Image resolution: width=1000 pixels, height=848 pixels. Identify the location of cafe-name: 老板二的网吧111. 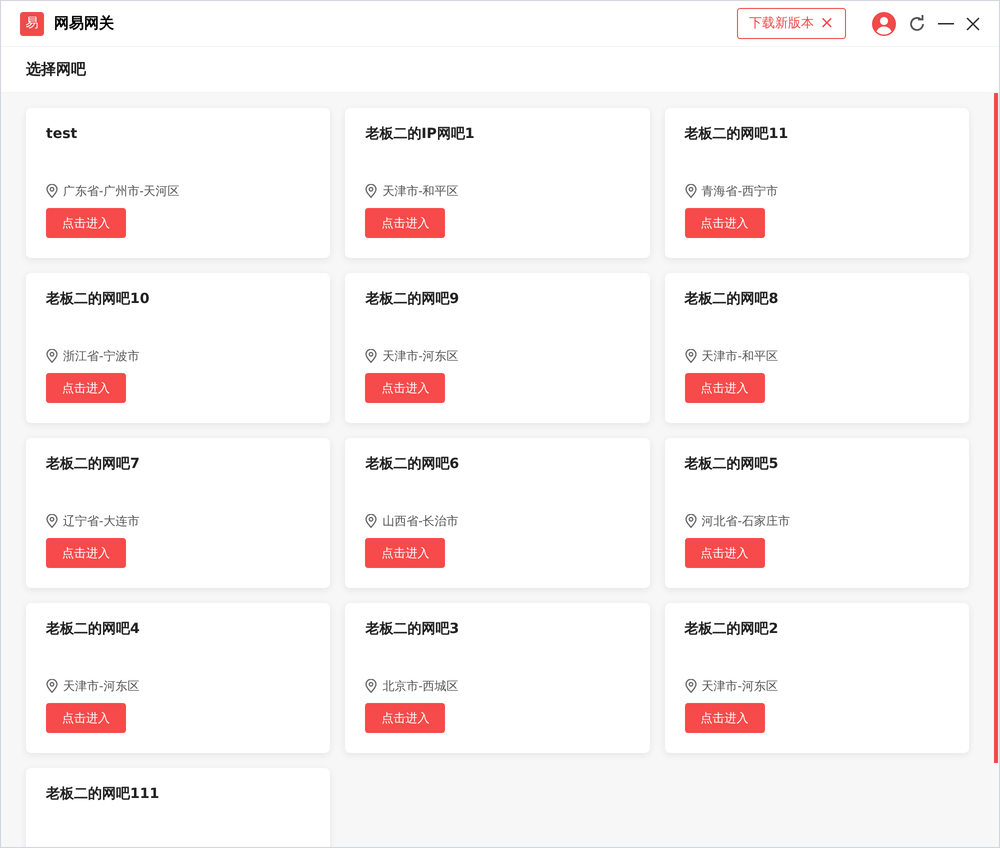
(103, 794).